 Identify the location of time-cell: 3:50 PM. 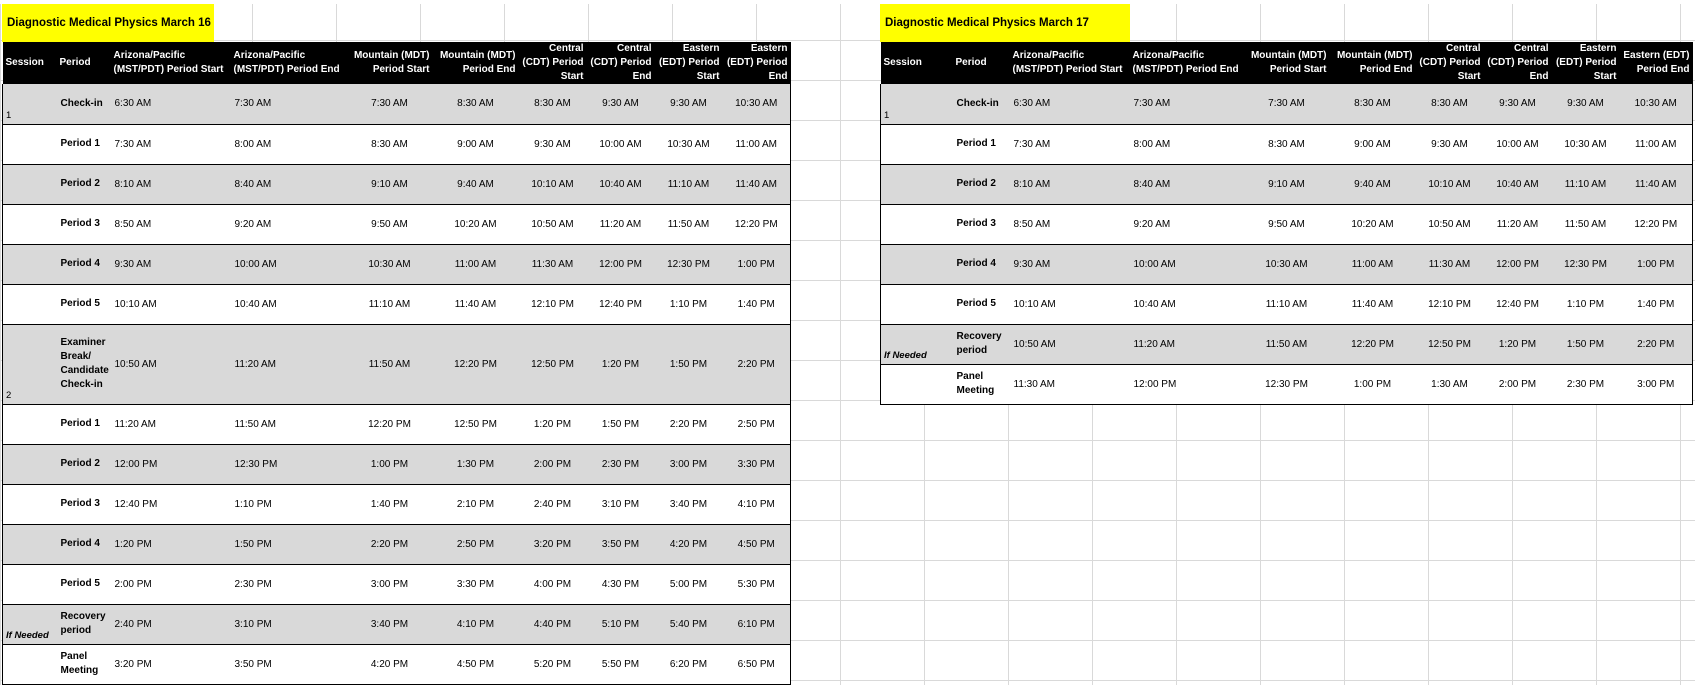
(620, 544).